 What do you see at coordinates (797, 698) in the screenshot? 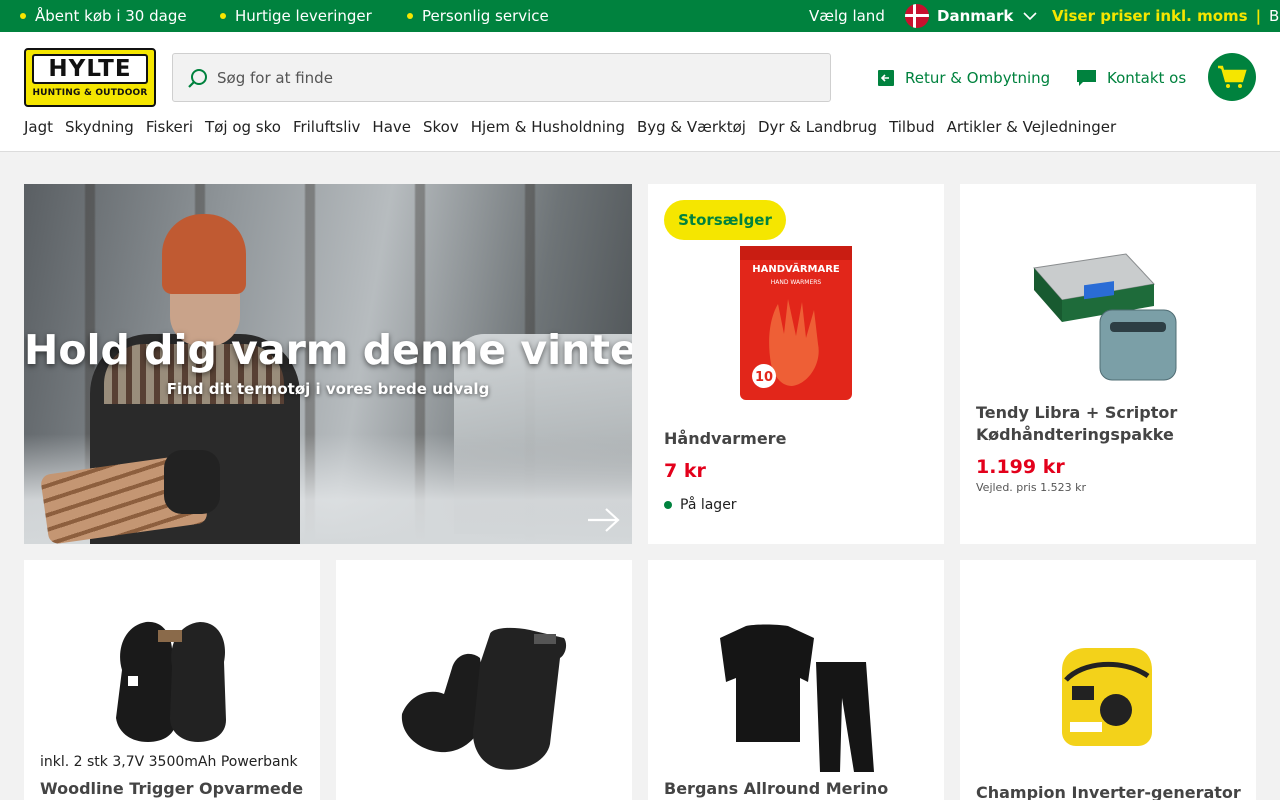
I see `merino-base-layer-product-image` at bounding box center [797, 698].